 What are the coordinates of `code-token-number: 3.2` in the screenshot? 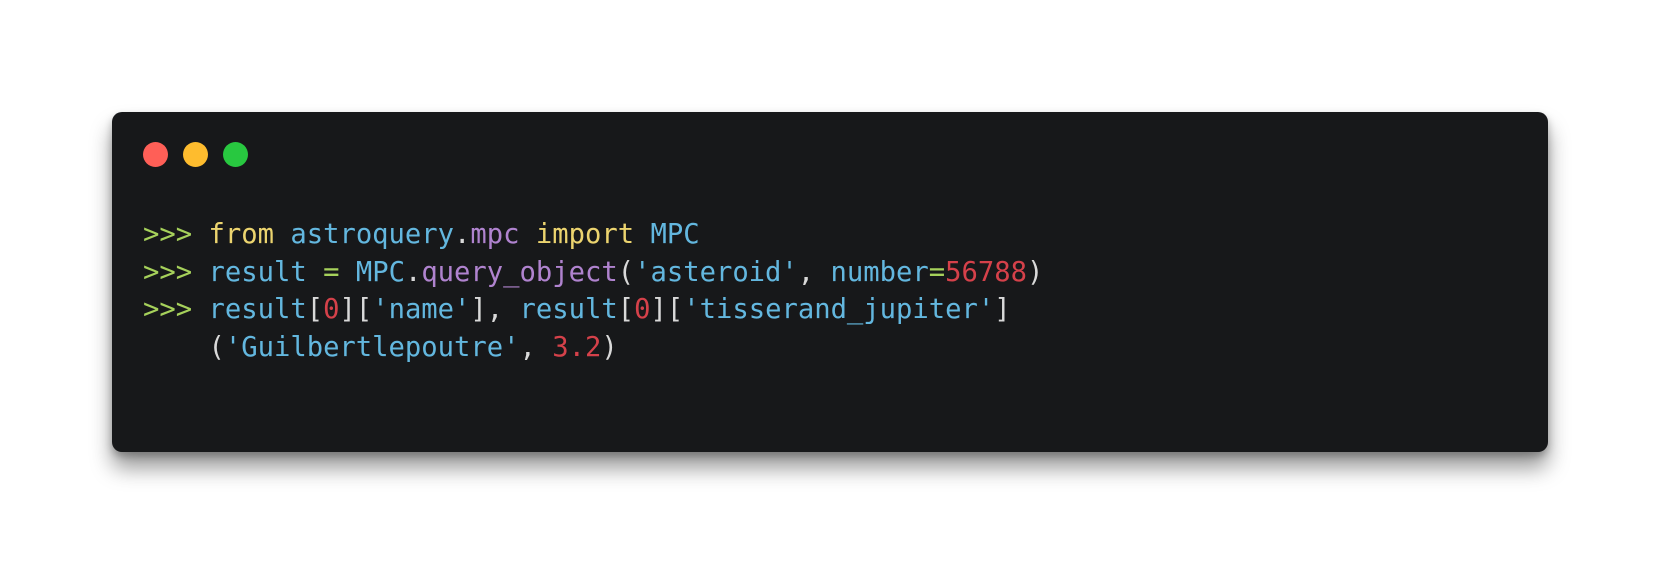 It's located at (577, 347).